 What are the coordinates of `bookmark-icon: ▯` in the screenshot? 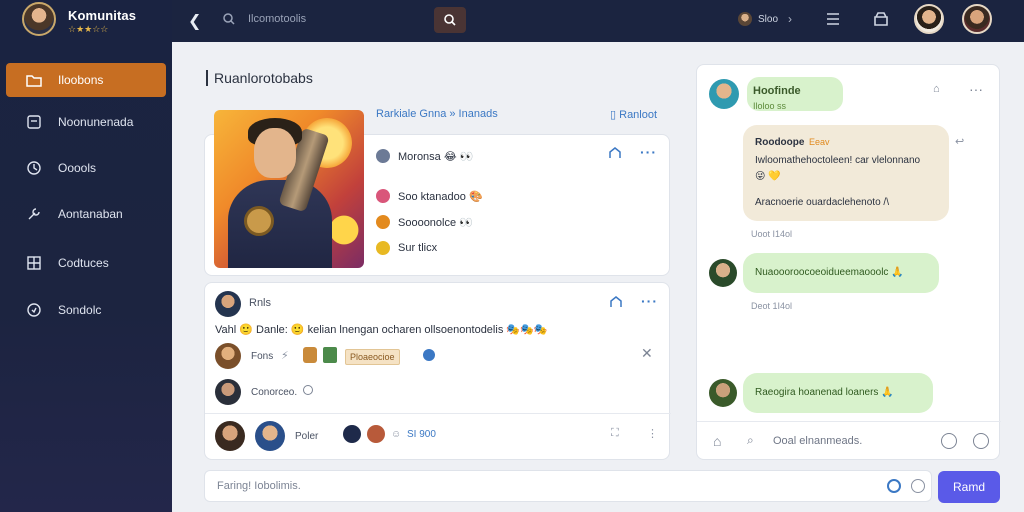 It's located at (613, 115).